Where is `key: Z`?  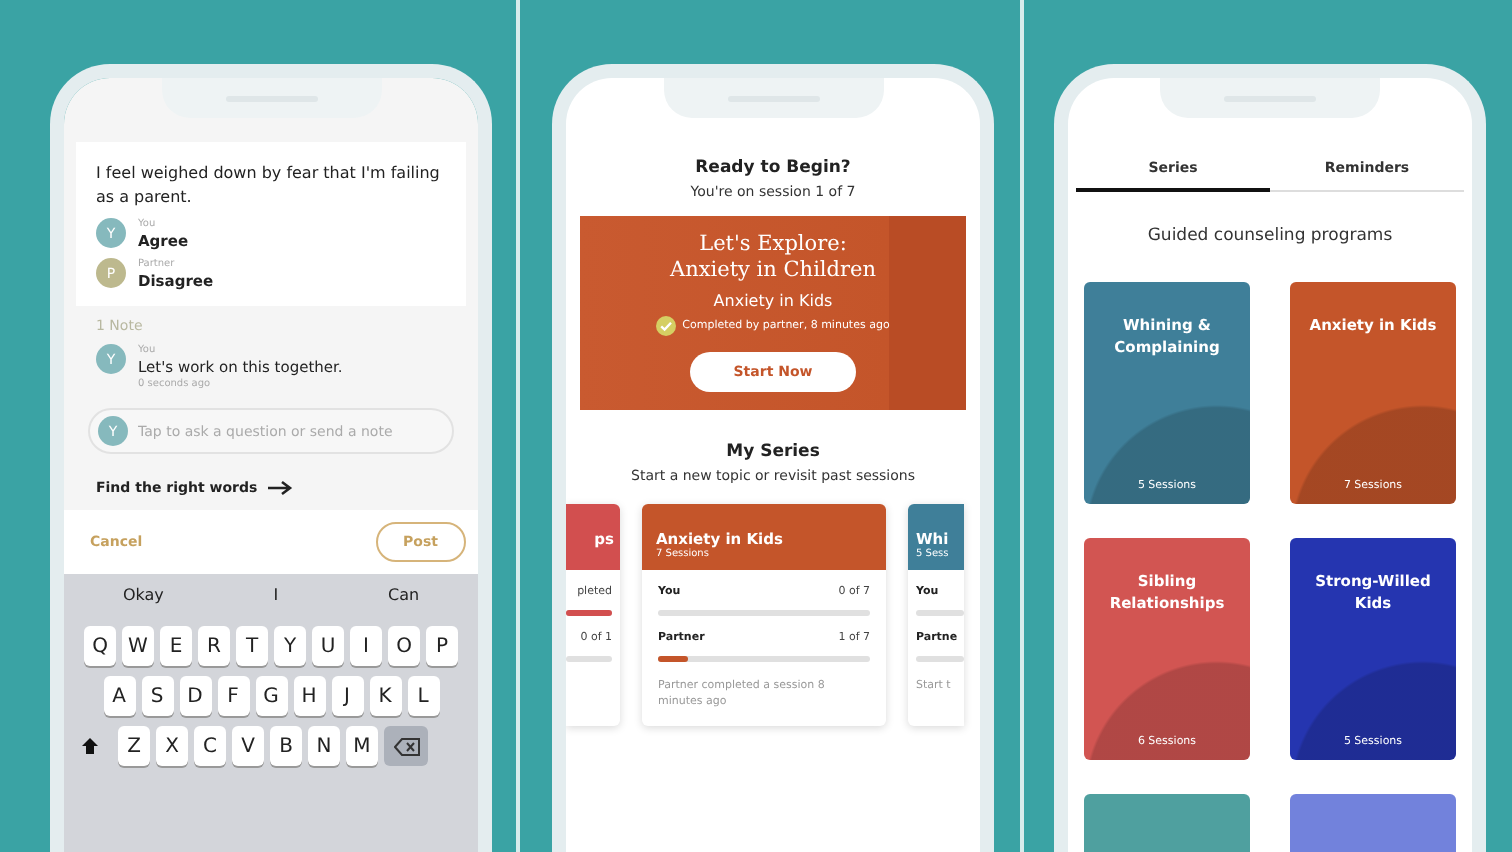 key: Z is located at coordinates (134, 746).